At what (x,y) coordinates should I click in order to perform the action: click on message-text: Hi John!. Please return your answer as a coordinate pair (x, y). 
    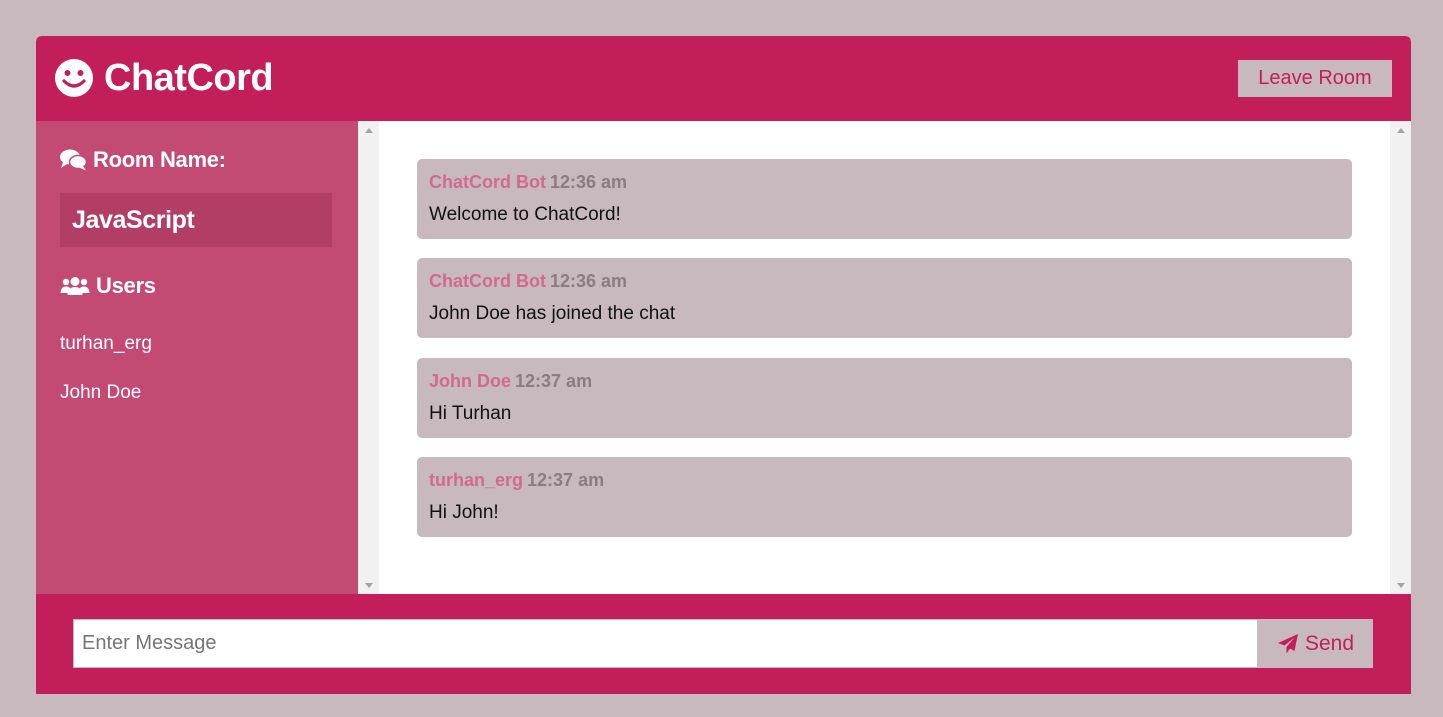
    Looking at the image, I should click on (464, 512).